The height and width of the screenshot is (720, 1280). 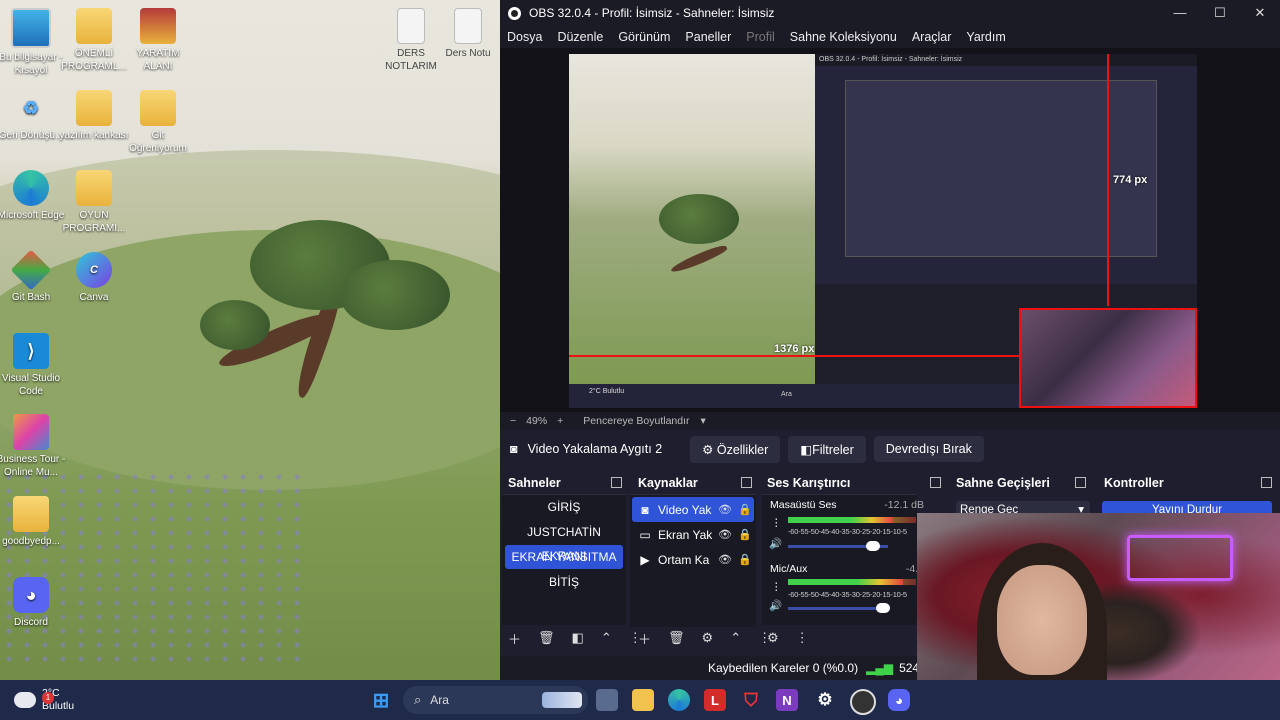 What do you see at coordinates (787, 700) in the screenshot?
I see `onenote-icon: N` at bounding box center [787, 700].